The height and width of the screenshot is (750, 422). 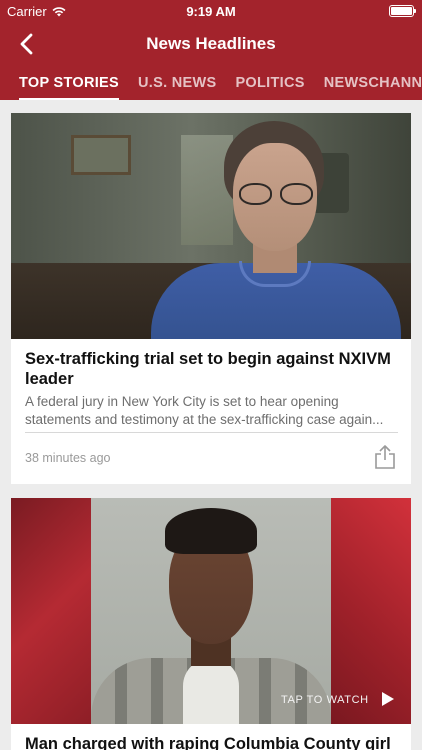 I want to click on tap-to-watch-label: TAP TO WATCH, so click(x=325, y=700).